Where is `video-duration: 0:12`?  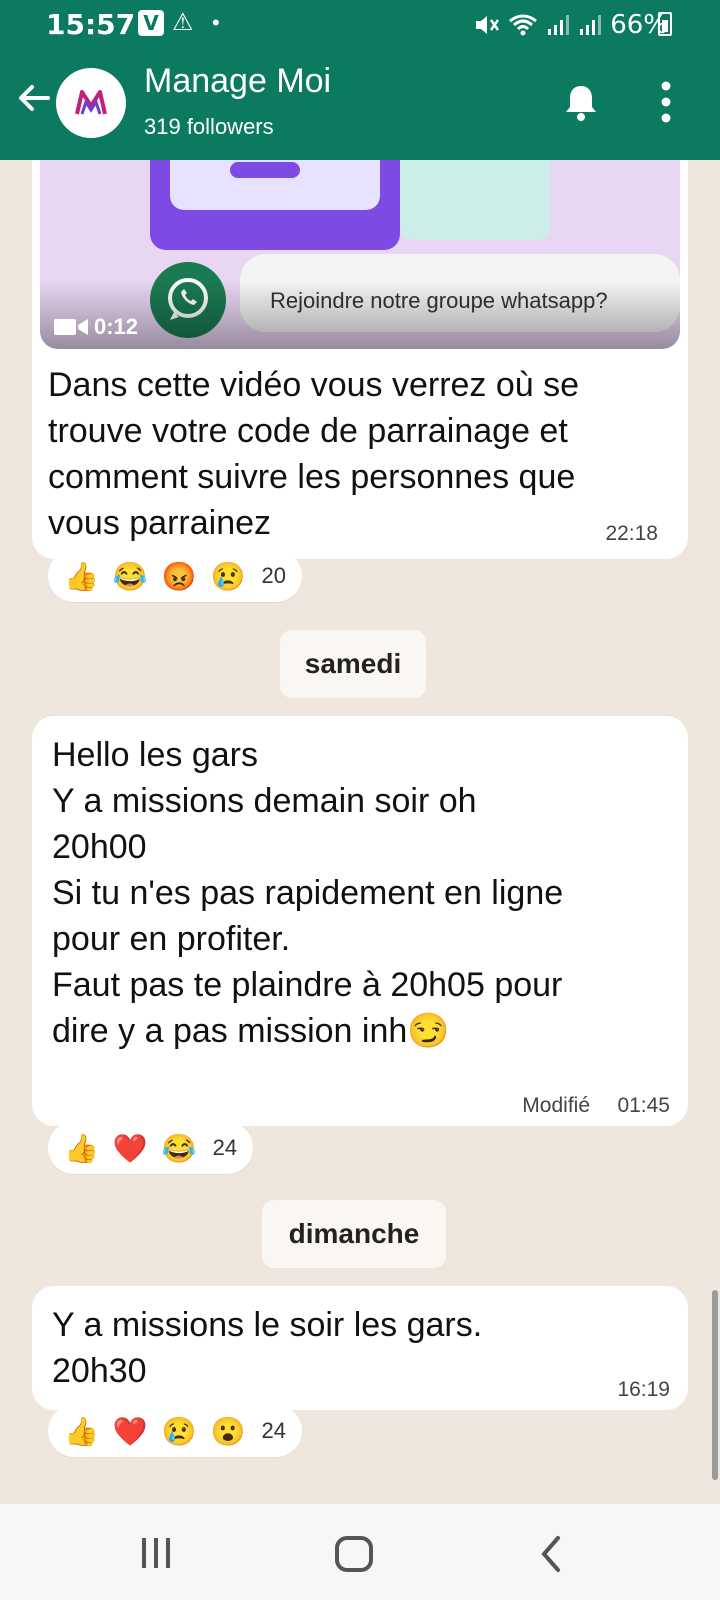 video-duration: 0:12 is located at coordinates (96, 327).